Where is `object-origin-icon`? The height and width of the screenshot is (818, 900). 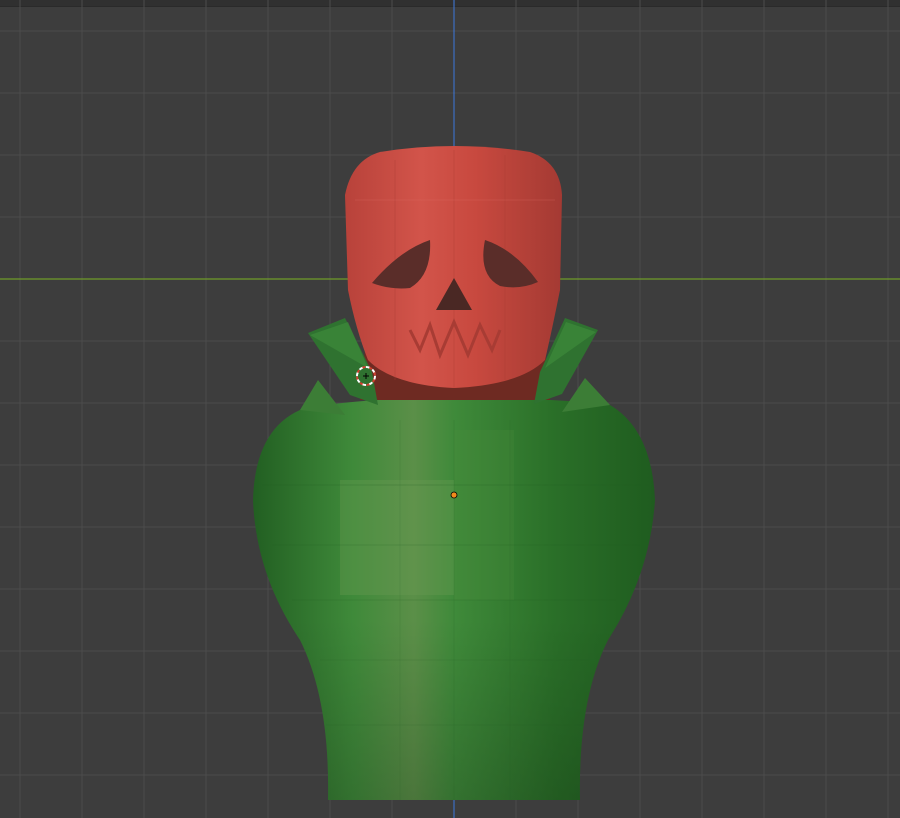
object-origin-icon is located at coordinates (454, 495).